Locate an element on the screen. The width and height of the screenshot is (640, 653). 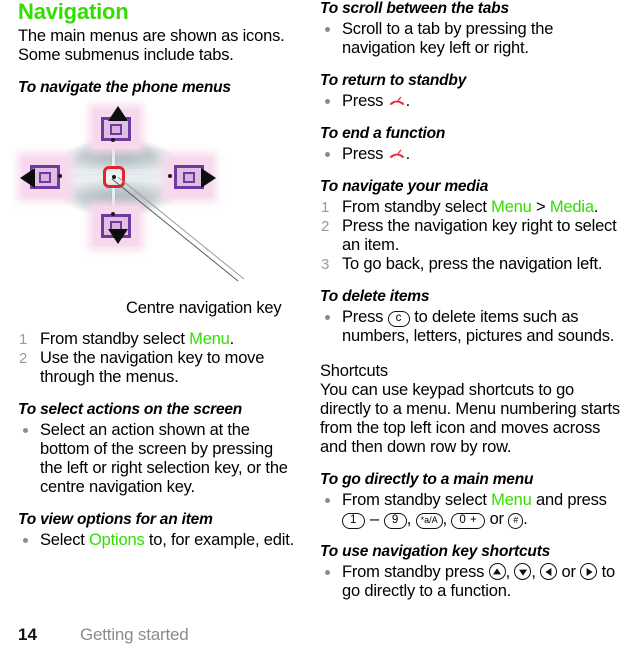
sep-1: , is located at coordinates (510, 572).